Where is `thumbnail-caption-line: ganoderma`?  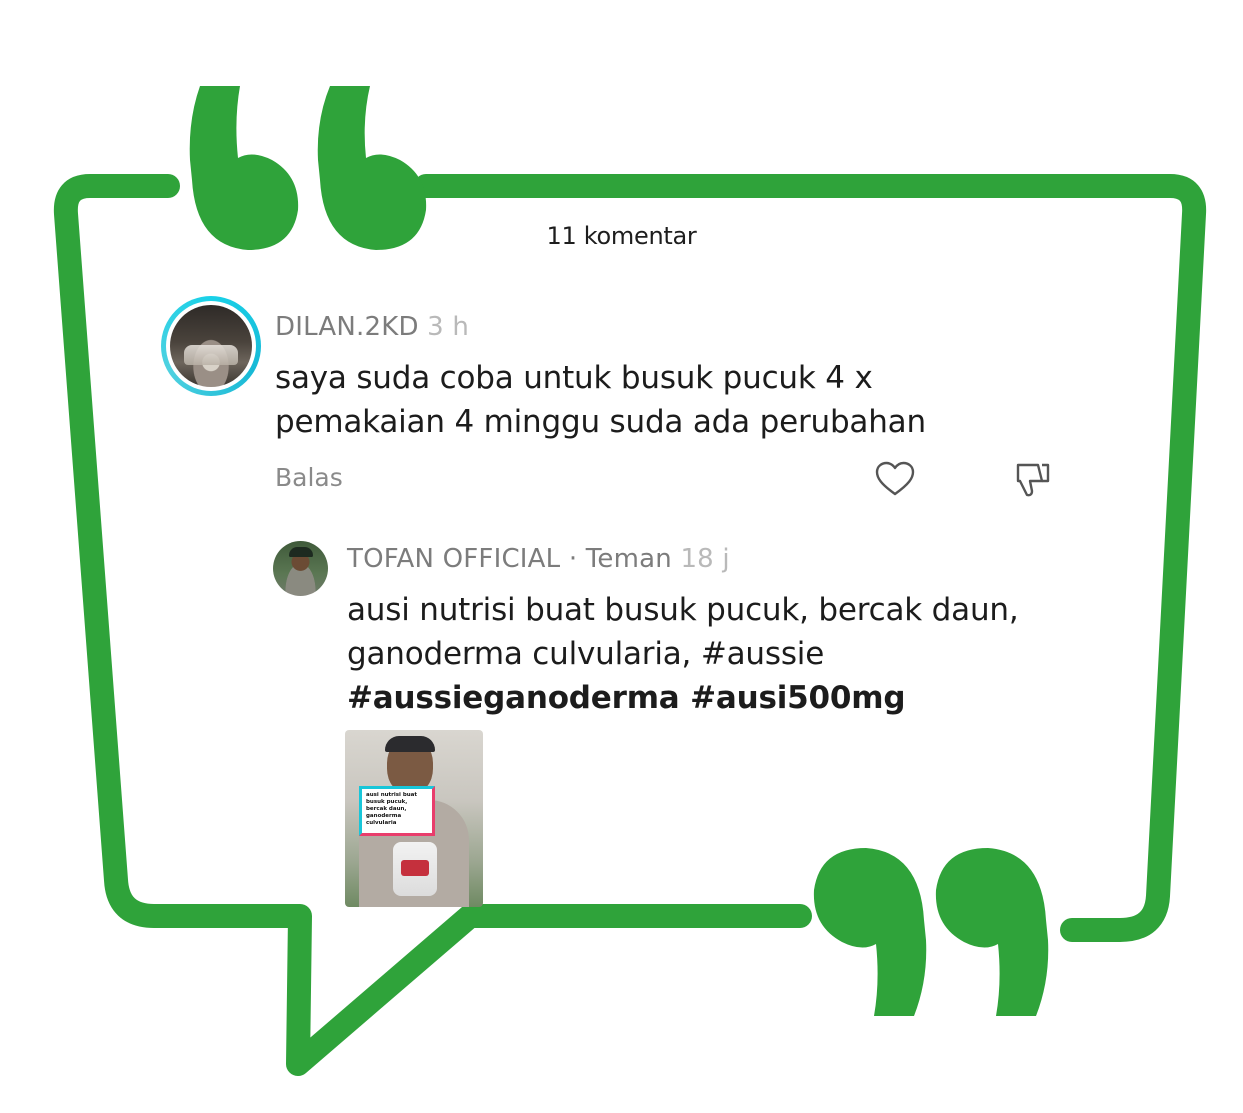 thumbnail-caption-line: ganoderma is located at coordinates (384, 816).